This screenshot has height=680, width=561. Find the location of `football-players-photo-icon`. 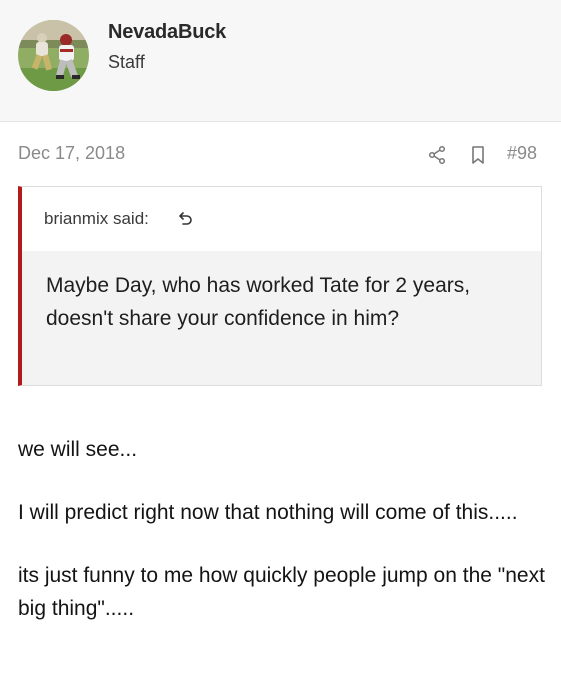

football-players-photo-icon is located at coordinates (53, 55).